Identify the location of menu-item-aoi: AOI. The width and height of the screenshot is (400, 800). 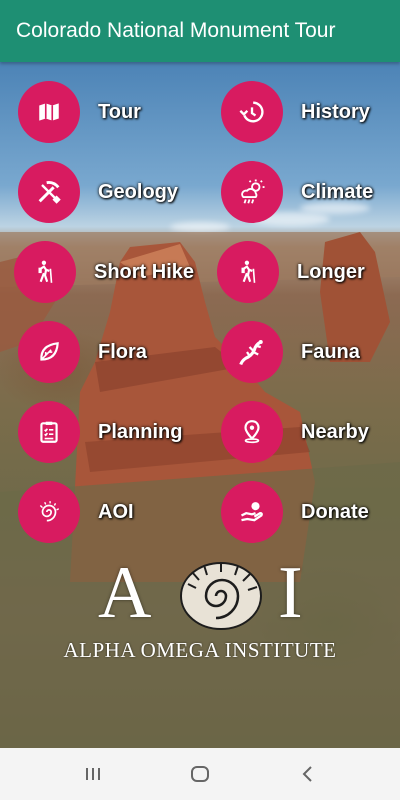
(76, 512).